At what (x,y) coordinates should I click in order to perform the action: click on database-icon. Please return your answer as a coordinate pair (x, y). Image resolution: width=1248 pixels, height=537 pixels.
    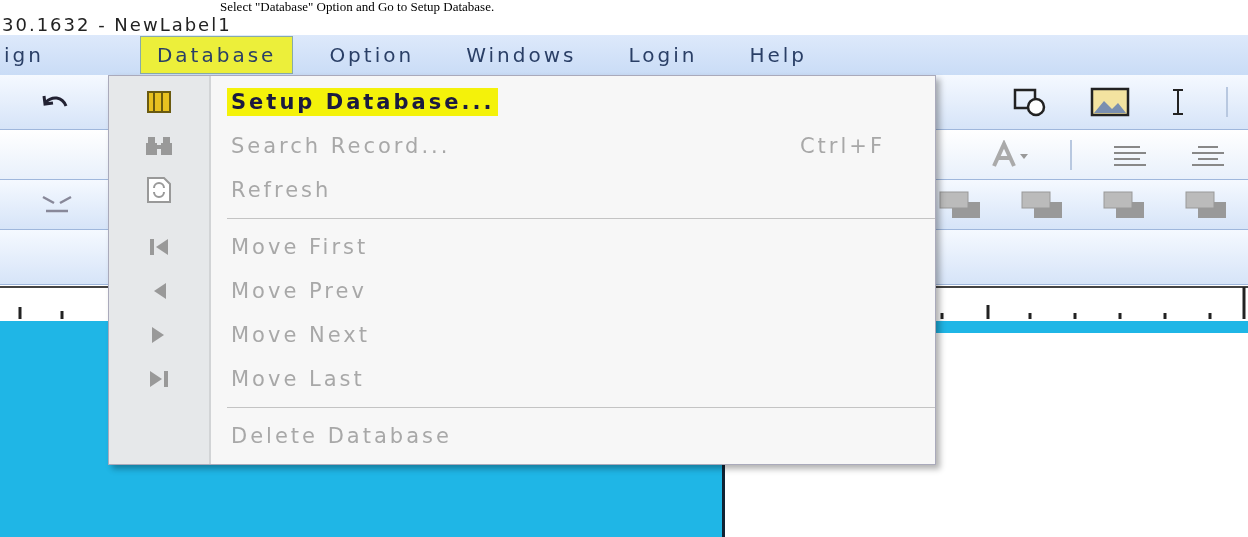
    Looking at the image, I should click on (159, 102).